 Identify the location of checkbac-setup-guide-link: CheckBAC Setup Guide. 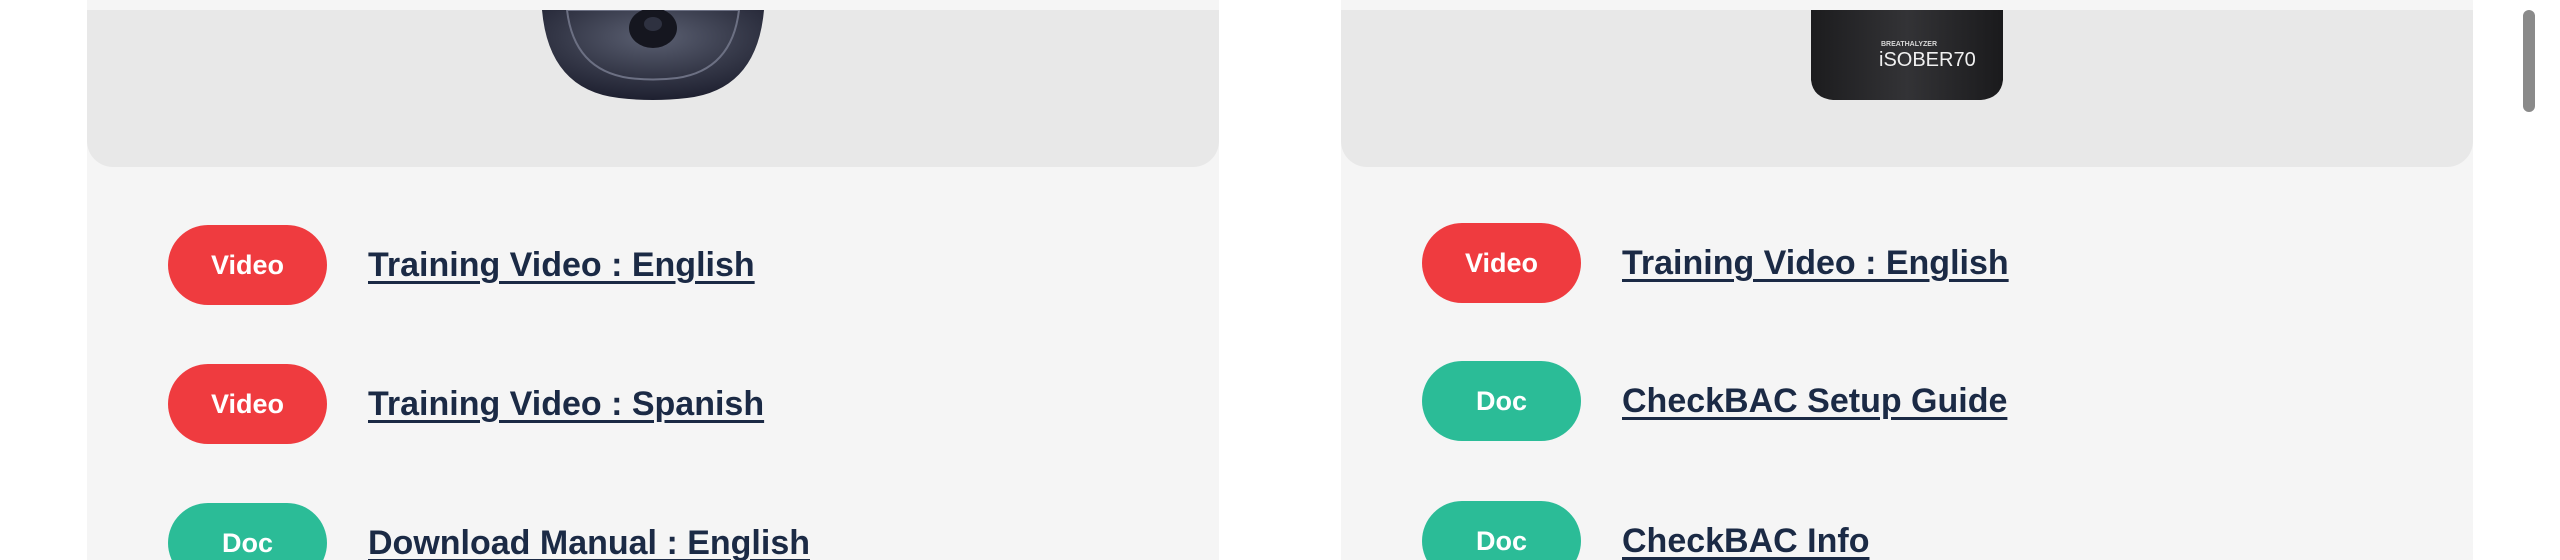
(1814, 401).